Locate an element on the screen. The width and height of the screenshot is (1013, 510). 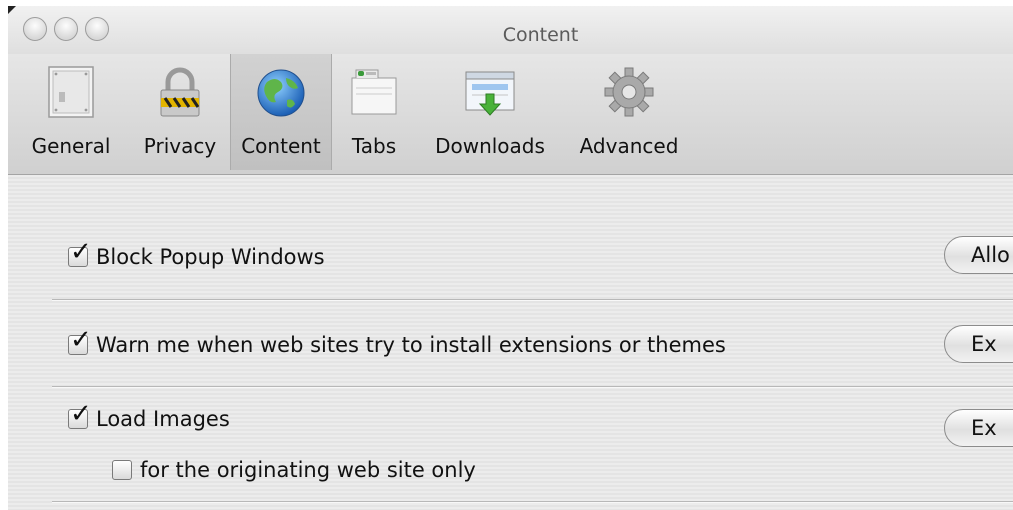
block-popups-checkbox: ✓ is located at coordinates (80, 253).